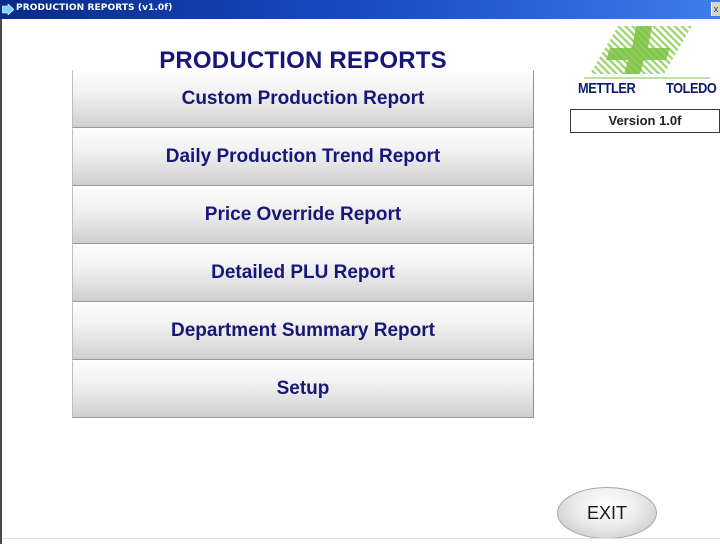 This screenshot has width=720, height=544. What do you see at coordinates (303, 389) in the screenshot?
I see `setup-button: Setup` at bounding box center [303, 389].